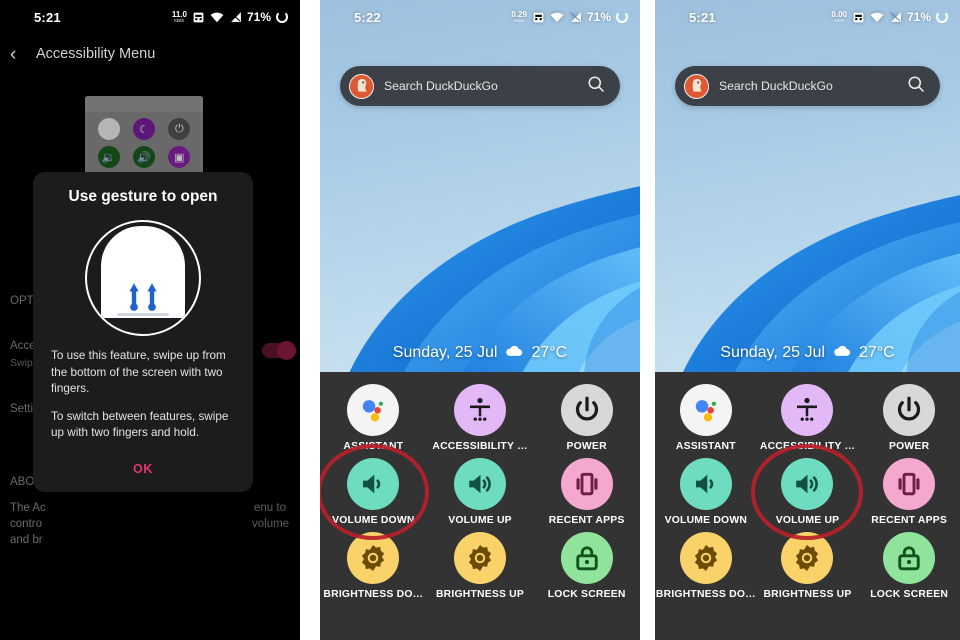  I want to click on volume-down-icon, so click(705, 484).